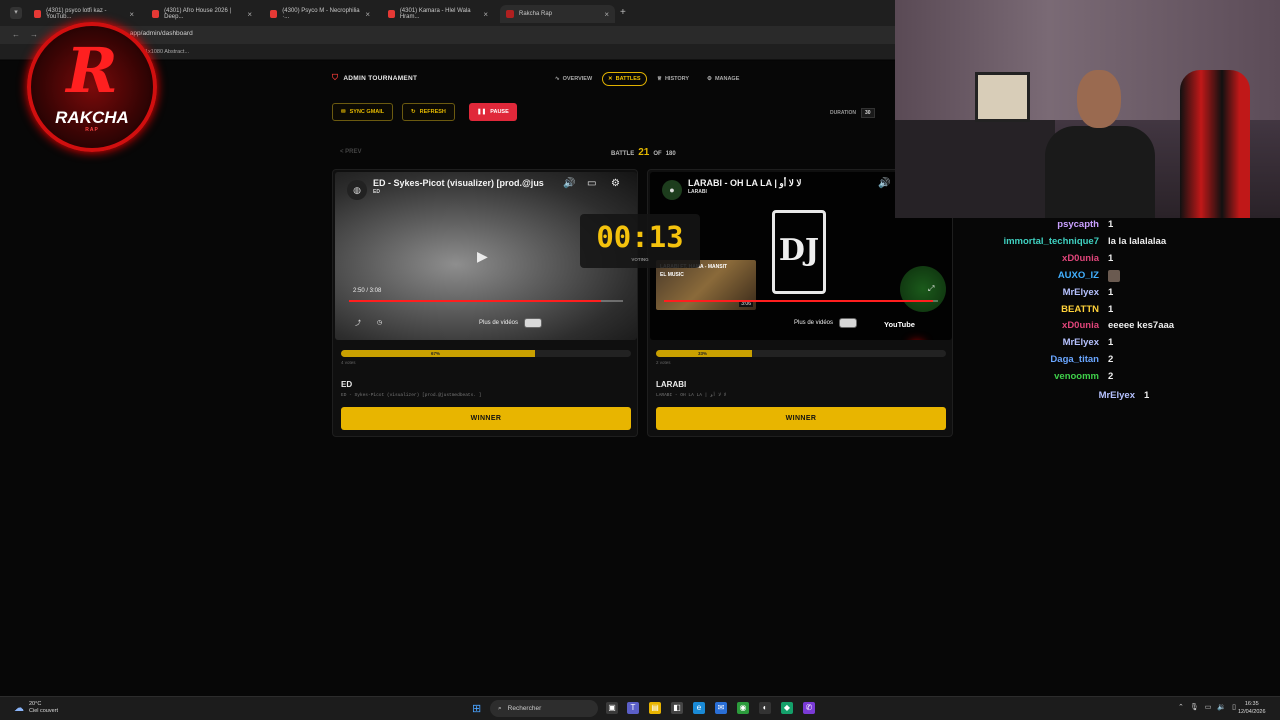 The width and height of the screenshot is (1280, 720). I want to click on chat-text: 2, so click(1111, 360).